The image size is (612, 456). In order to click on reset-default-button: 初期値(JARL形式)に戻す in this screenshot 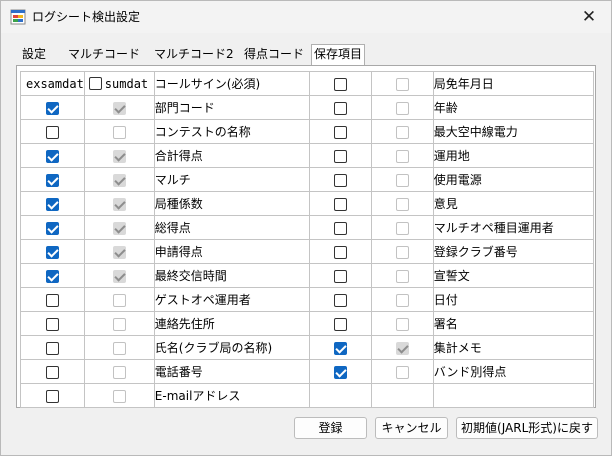, I will do `click(527, 428)`.